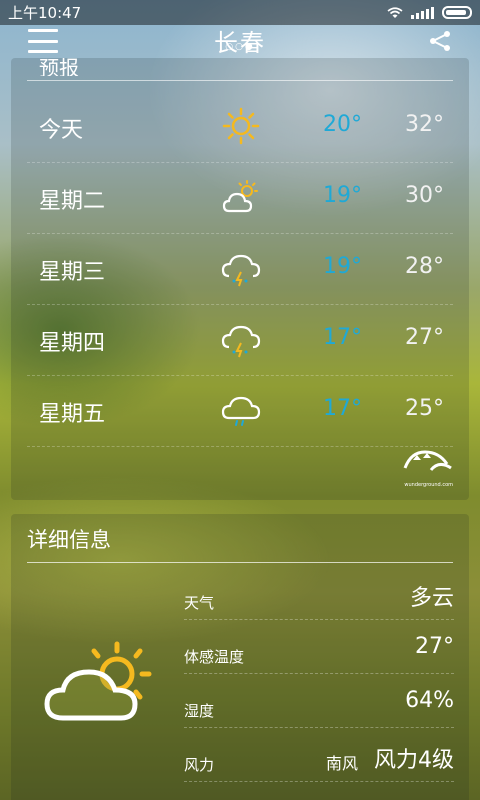  Describe the element at coordinates (72, 343) in the screenshot. I see `day-name: 星期四` at that location.